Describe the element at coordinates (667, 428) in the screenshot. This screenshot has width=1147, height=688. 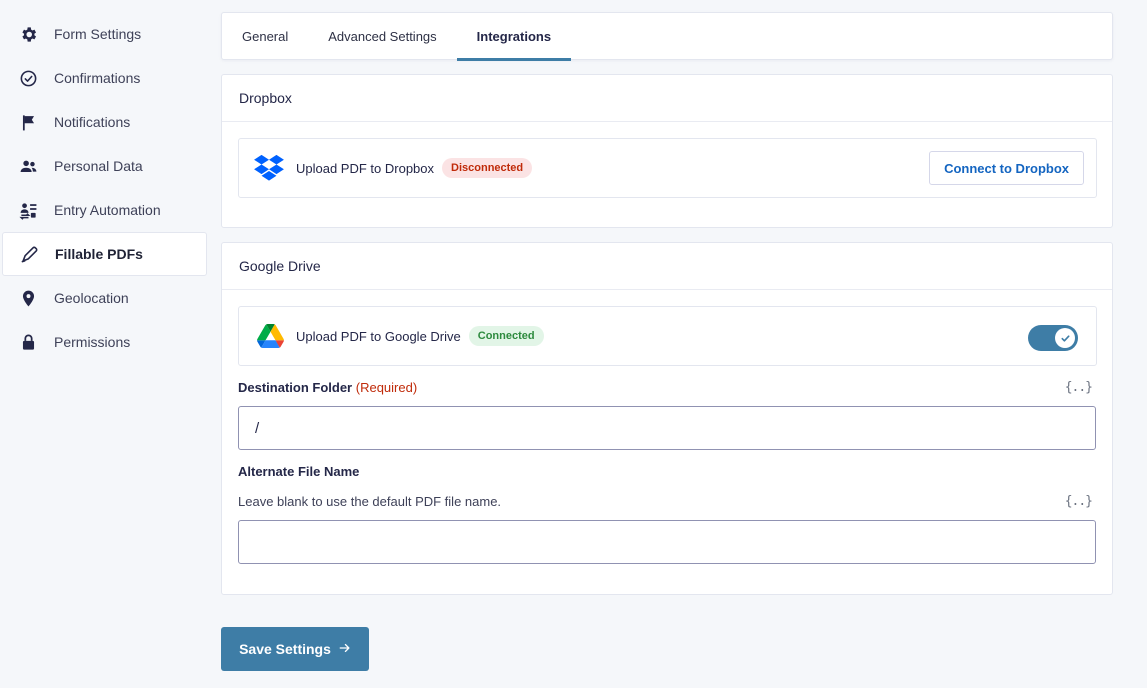
I see `destination-folder-input` at that location.